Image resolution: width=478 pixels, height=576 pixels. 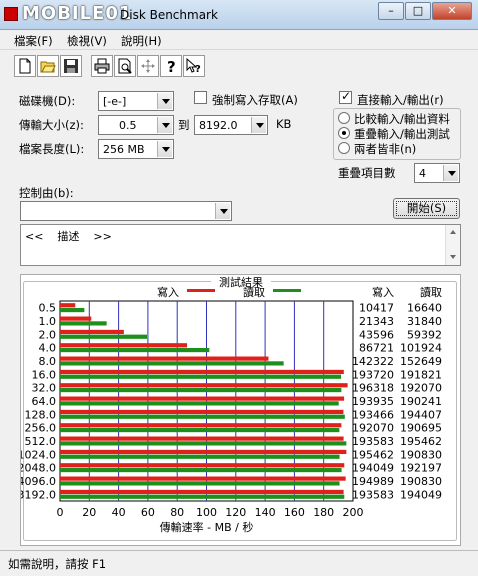 I want to click on transfer-size-label: 傳輸大小(z):, so click(x=51, y=125).